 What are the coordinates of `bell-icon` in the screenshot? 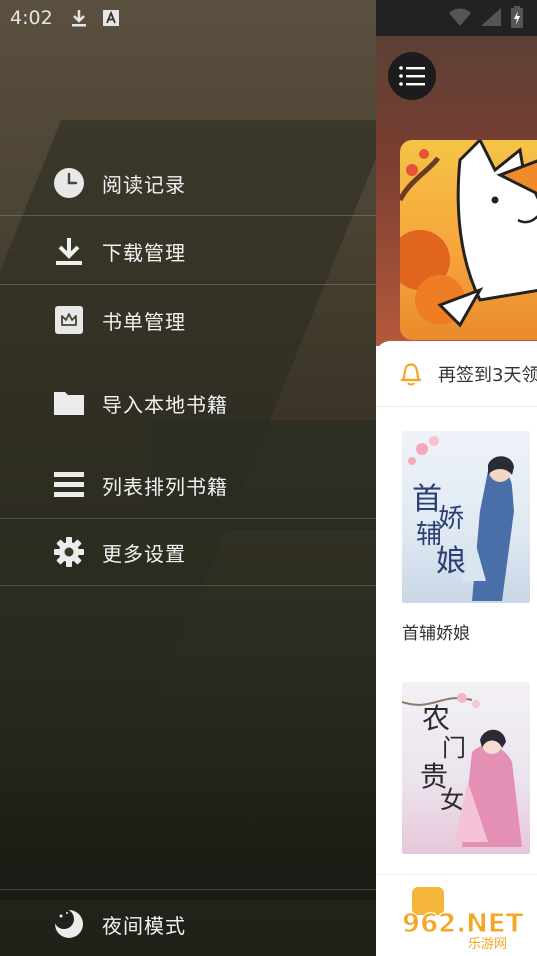 It's located at (411, 374).